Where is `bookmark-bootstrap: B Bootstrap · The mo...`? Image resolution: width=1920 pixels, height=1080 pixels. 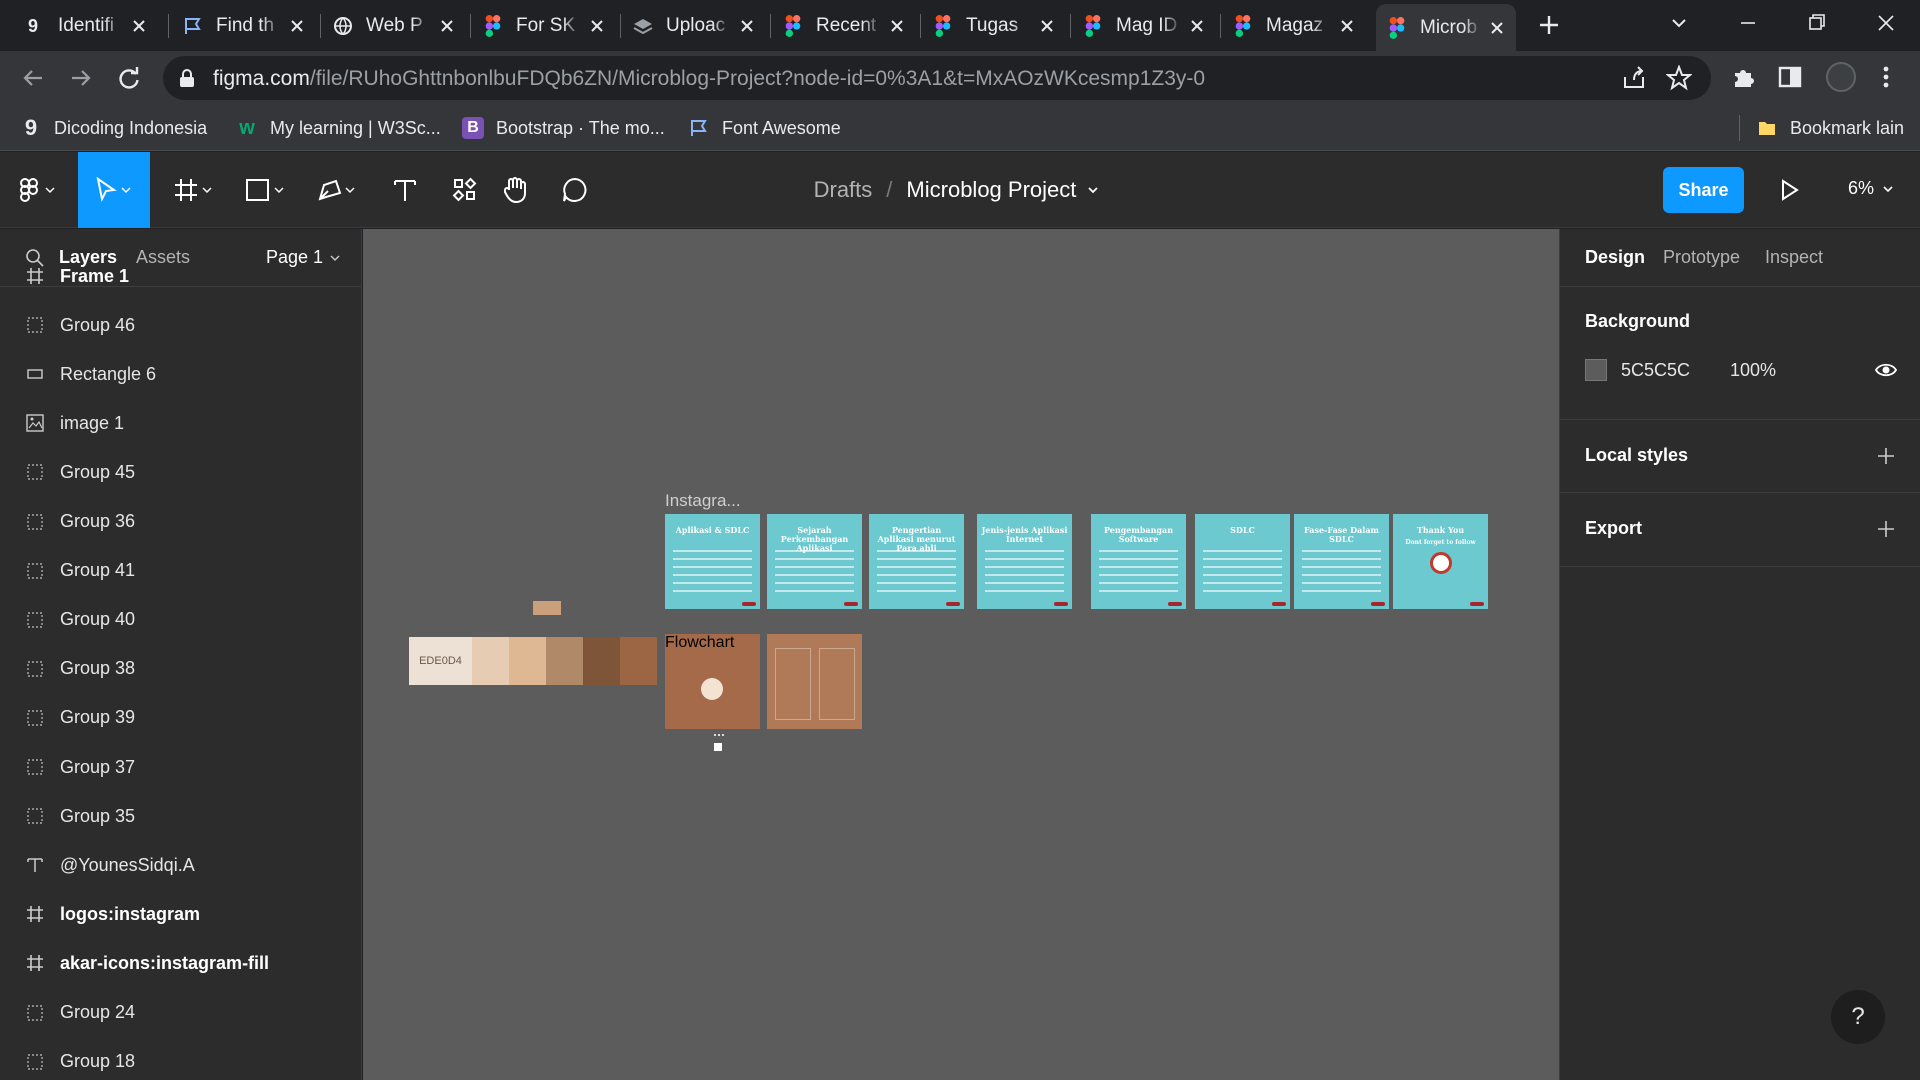
bookmark-bootstrap: B Bootstrap · The mo... is located at coordinates (563, 128).